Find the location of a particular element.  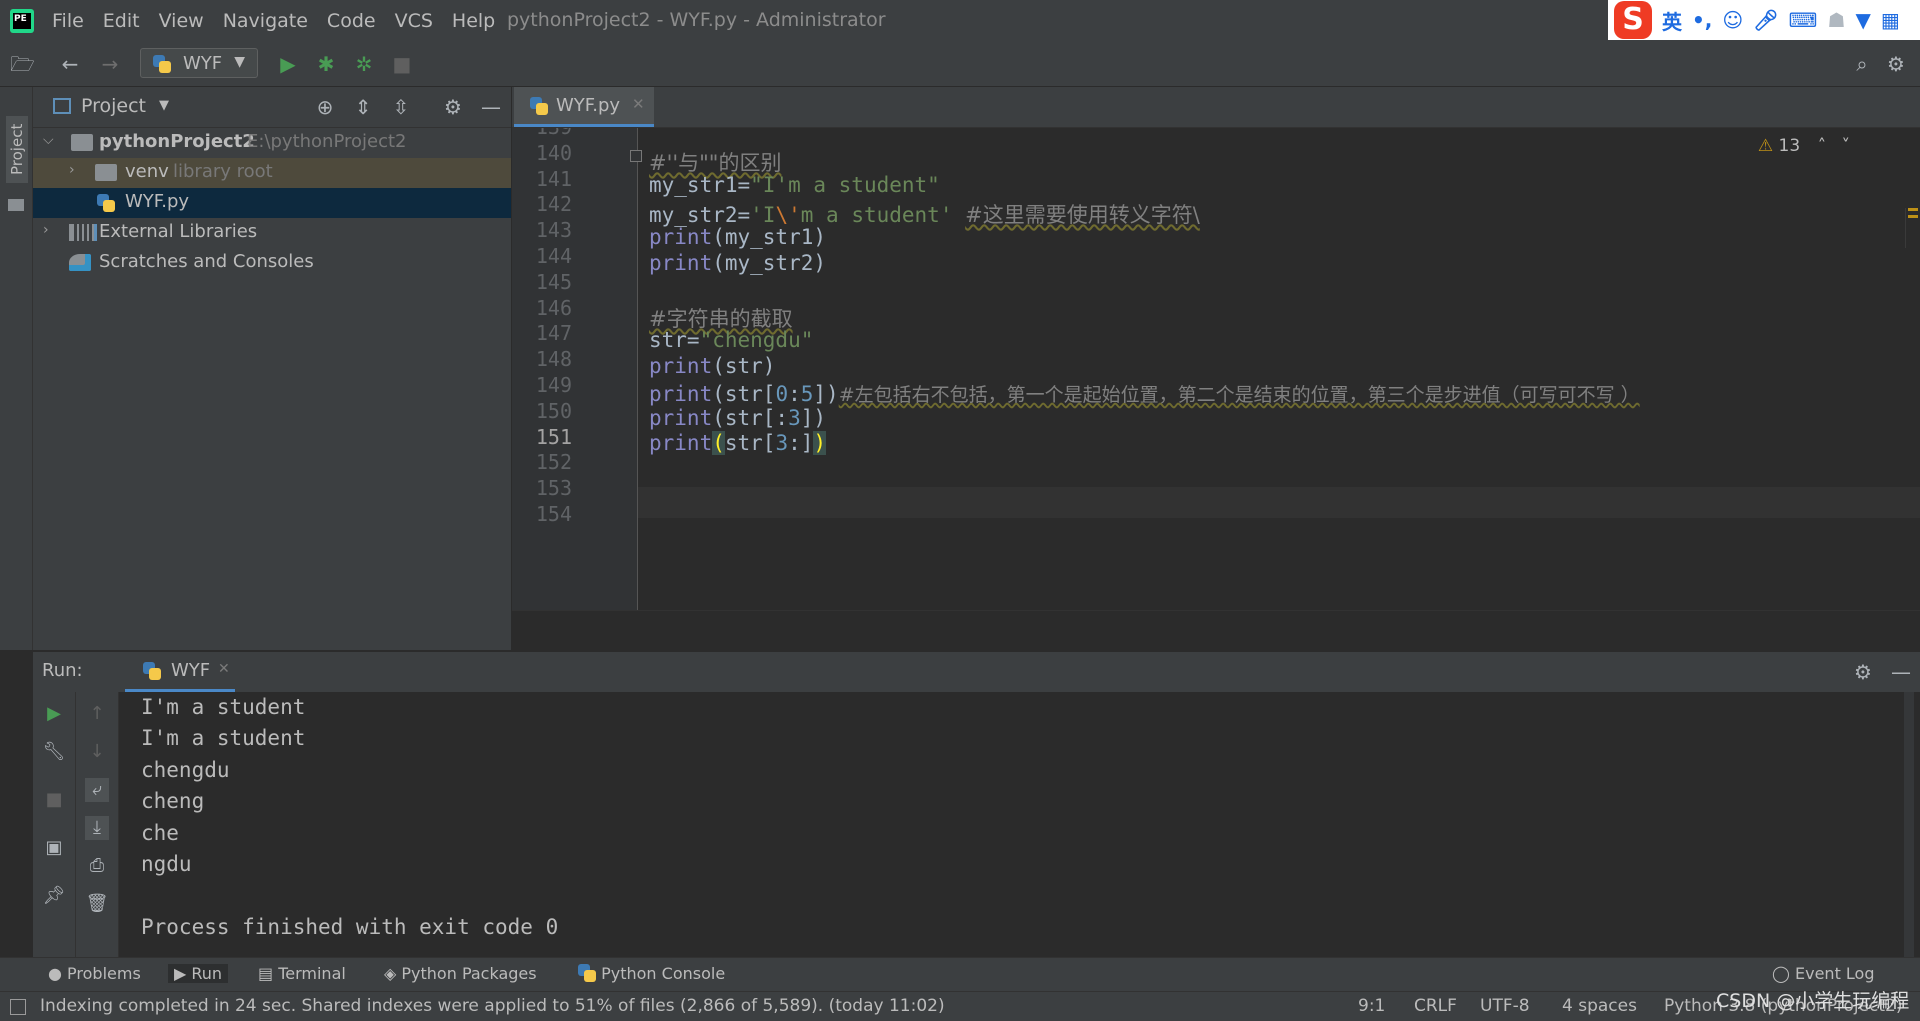

tab-run: ▶ Run is located at coordinates (198, 973).